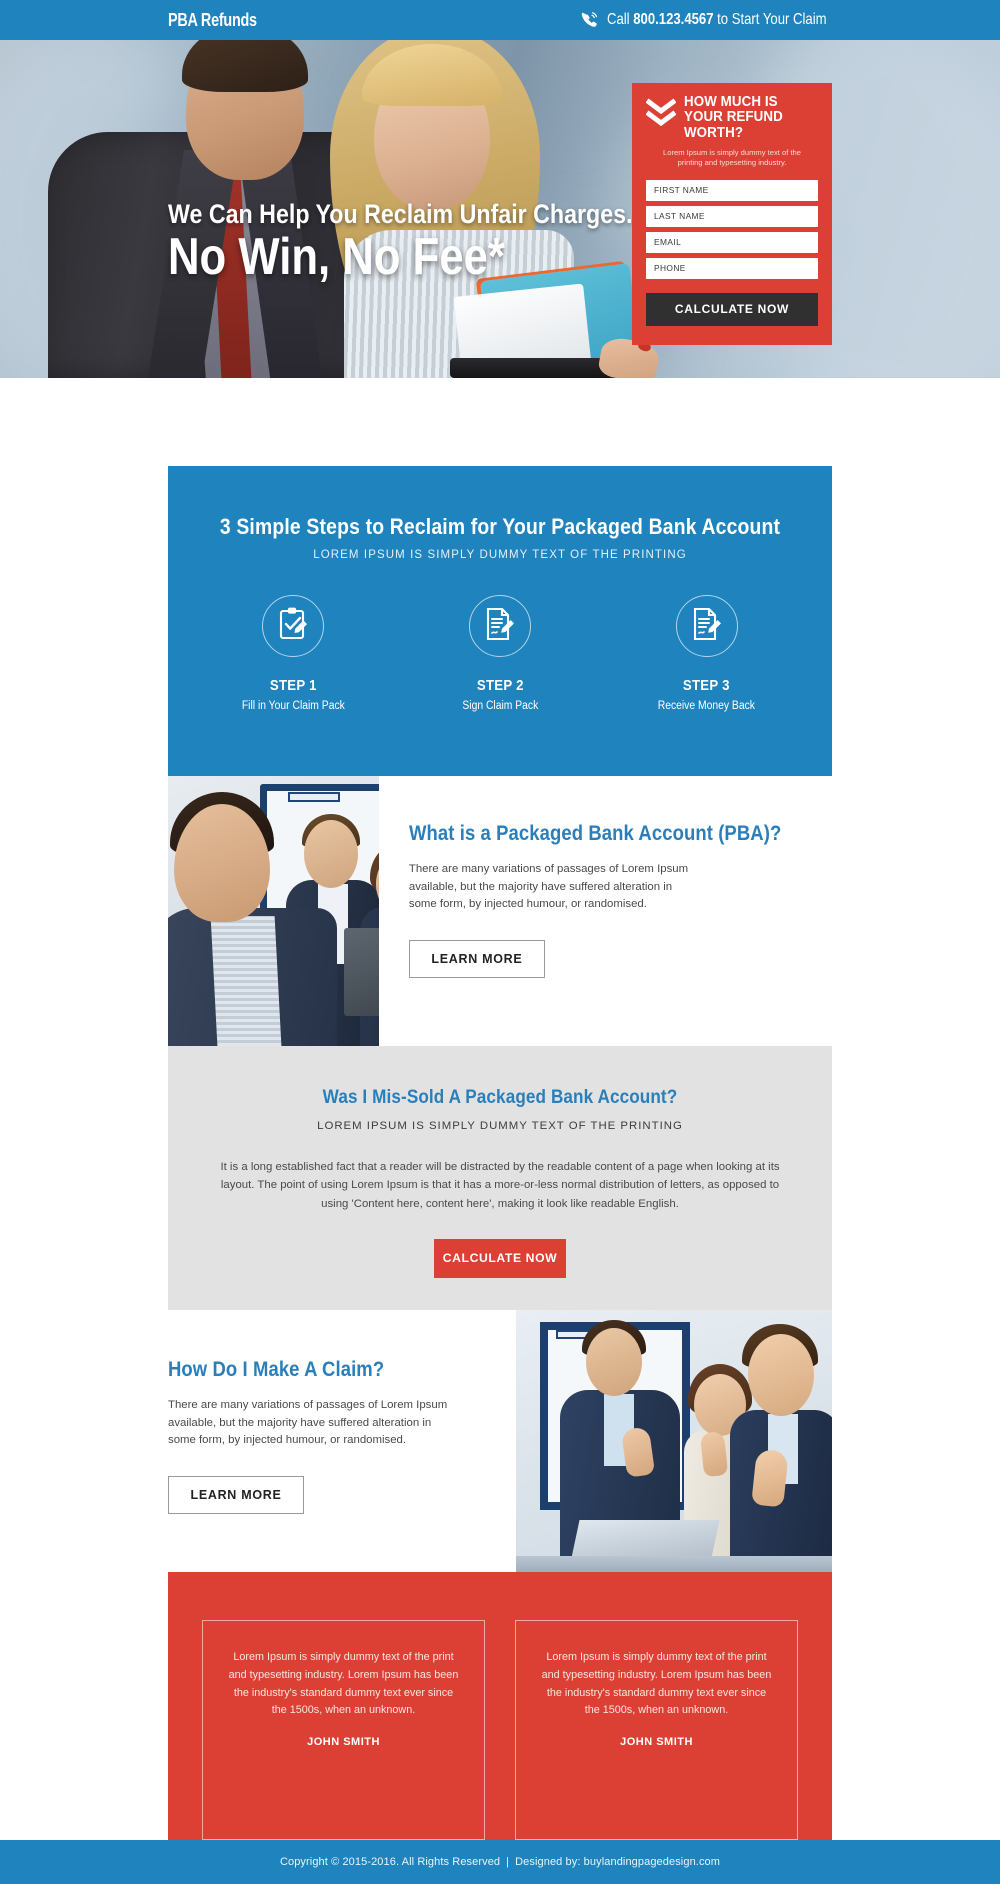  I want to click on step-3-name: STEP 3, so click(707, 685).